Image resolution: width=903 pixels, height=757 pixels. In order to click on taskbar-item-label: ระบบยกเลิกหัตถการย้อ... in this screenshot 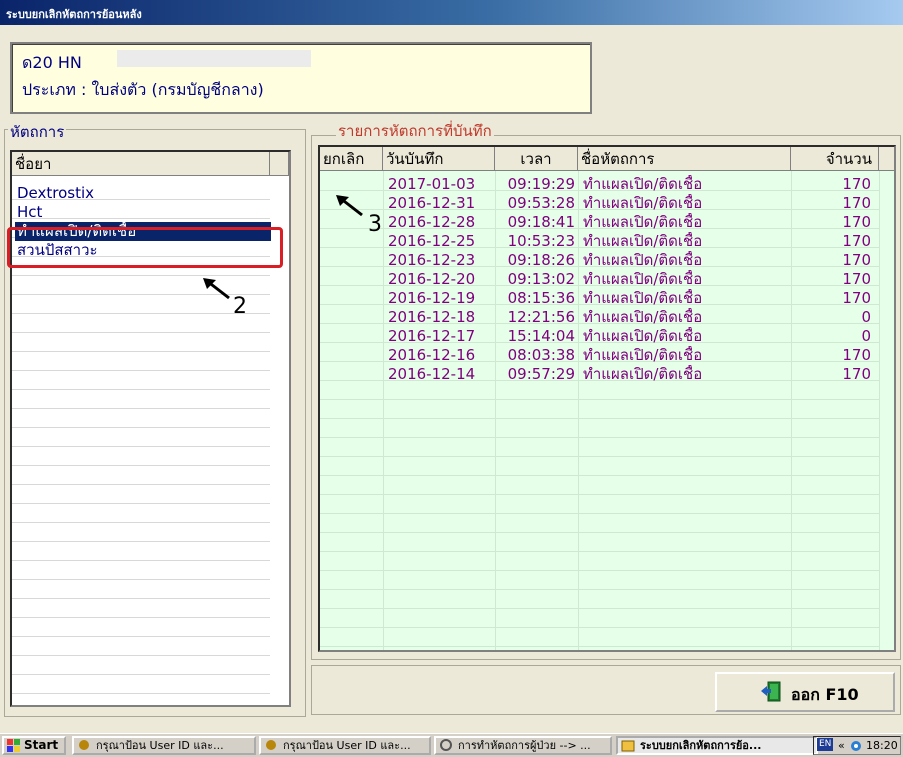, I will do `click(701, 745)`.